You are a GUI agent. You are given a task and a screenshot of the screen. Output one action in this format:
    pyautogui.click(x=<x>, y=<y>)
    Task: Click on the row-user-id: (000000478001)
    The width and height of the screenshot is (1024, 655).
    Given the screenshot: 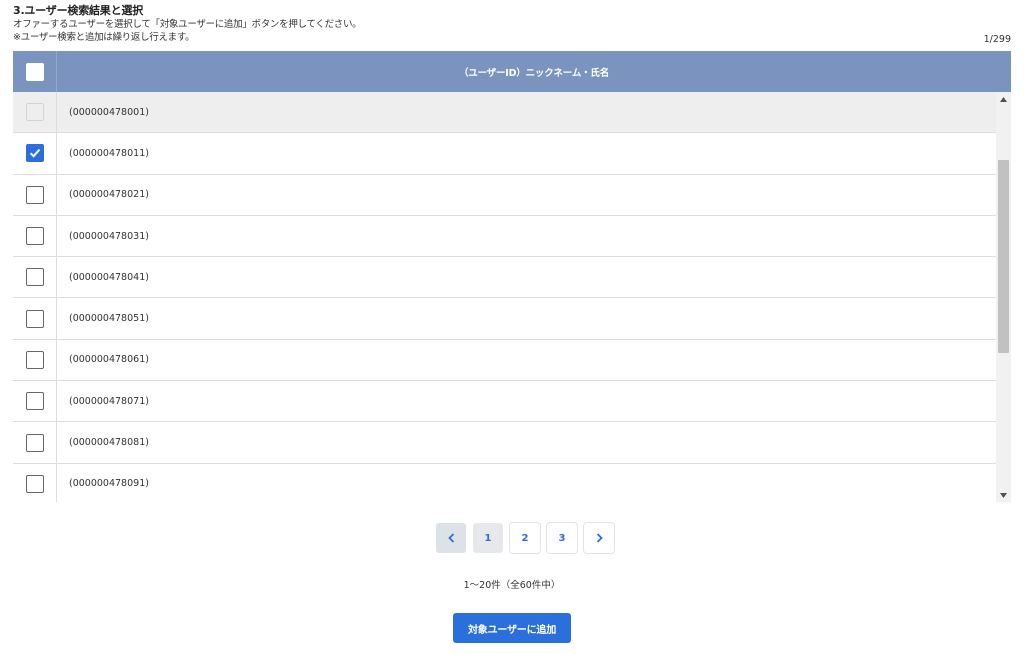 What is the action you would take?
    pyautogui.click(x=109, y=112)
    